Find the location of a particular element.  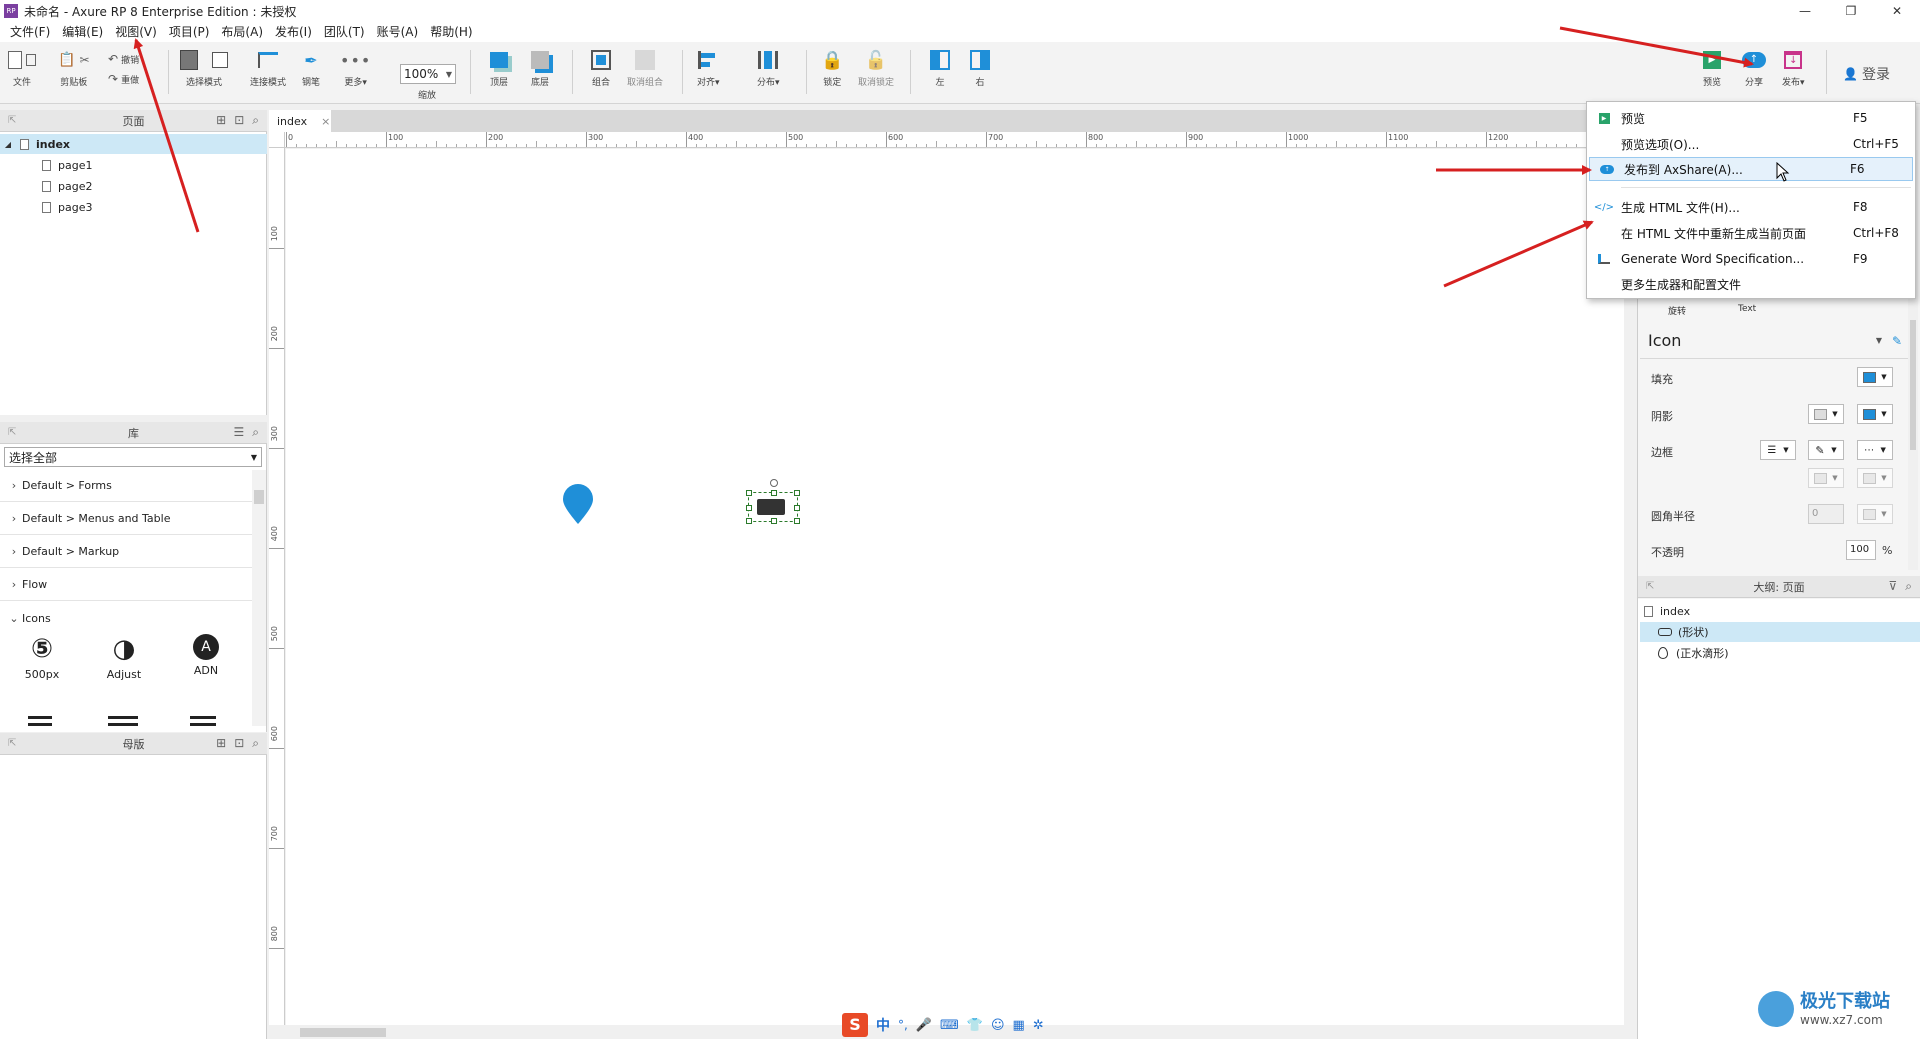

icon-widget-adjust: ◑ Adjust is located at coordinates (124, 662).